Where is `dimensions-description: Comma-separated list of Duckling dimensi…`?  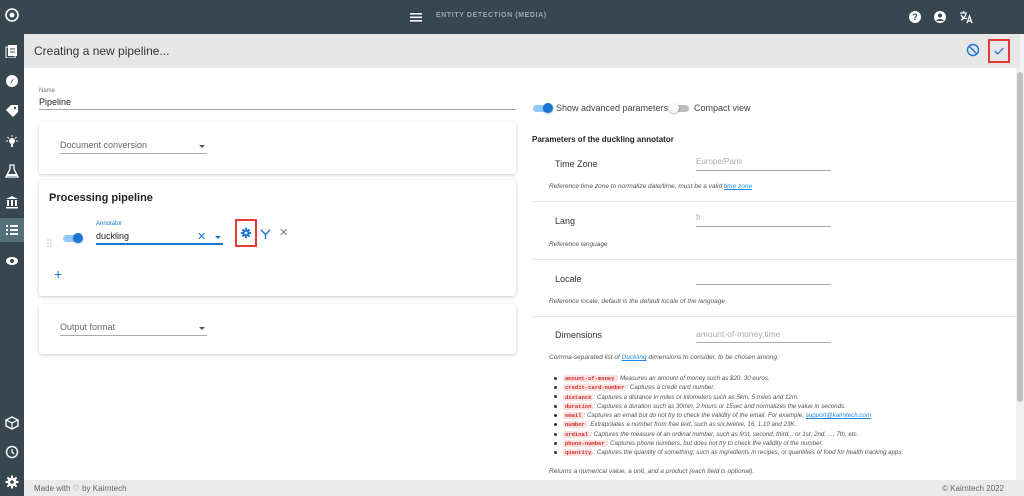 dimensions-description: Comma-separated list of Duckling dimensi… is located at coordinates (664, 357).